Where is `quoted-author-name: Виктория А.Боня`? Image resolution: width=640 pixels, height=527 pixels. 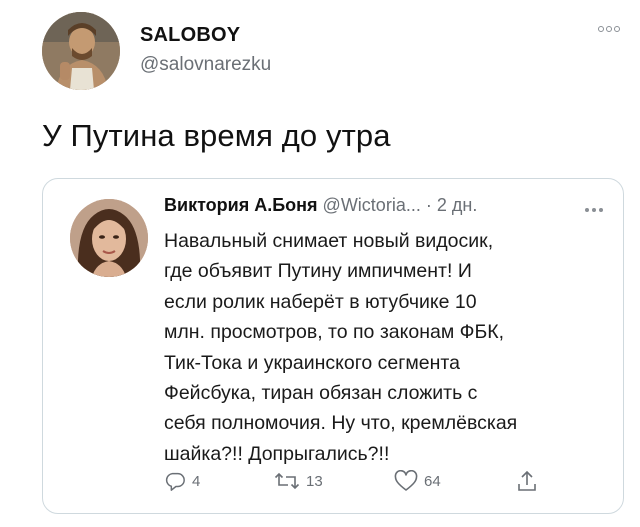 quoted-author-name: Виктория А.Боня is located at coordinates (241, 205).